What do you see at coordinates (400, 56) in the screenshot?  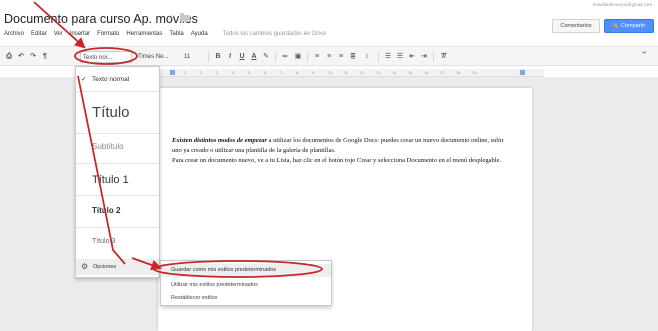 I see `bulleted-list-icon: ☰` at bounding box center [400, 56].